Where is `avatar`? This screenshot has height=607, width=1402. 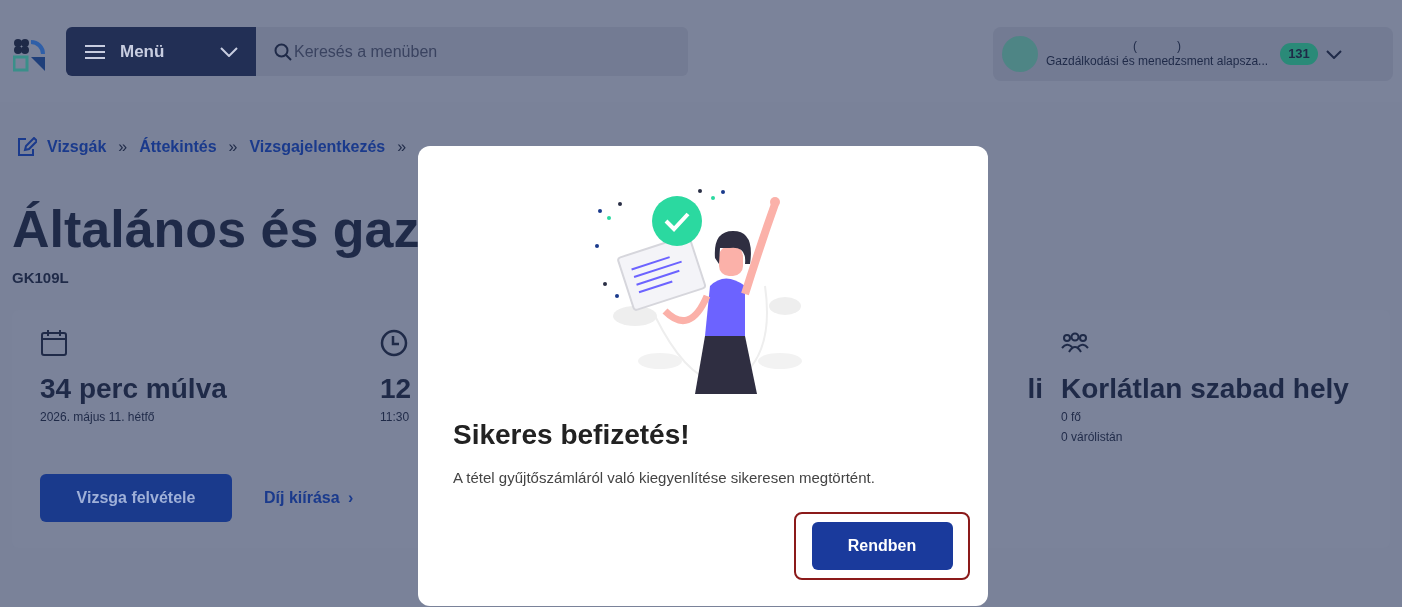
avatar is located at coordinates (1020, 54).